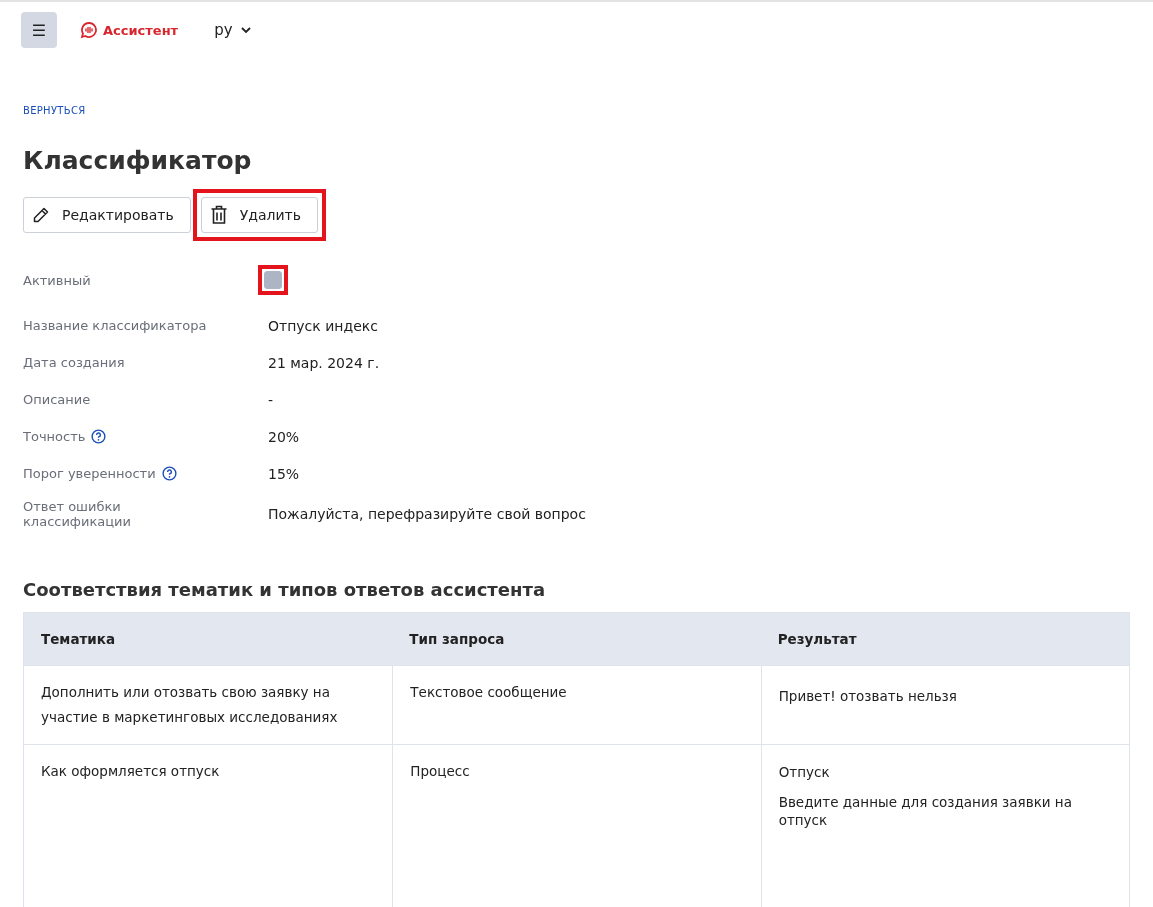 The height and width of the screenshot is (907, 1153). What do you see at coordinates (141, 30) in the screenshot?
I see `brand-name: Ассистент` at bounding box center [141, 30].